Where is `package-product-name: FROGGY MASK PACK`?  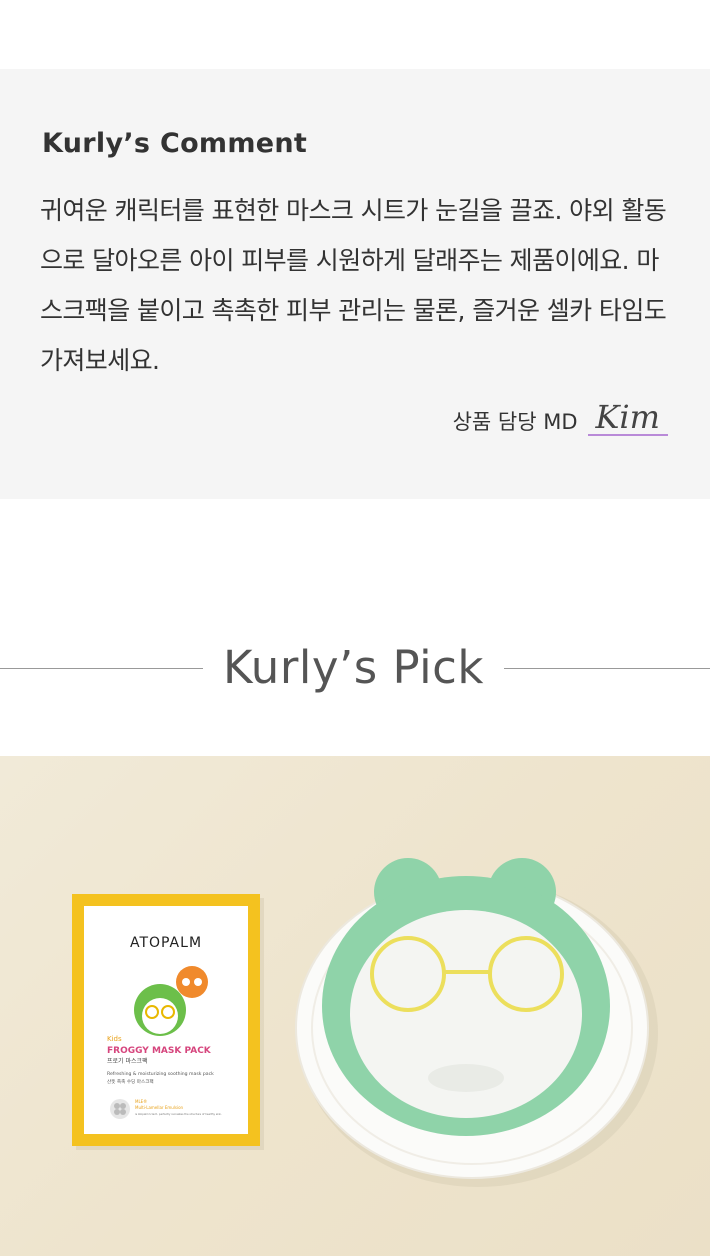
package-product-name: FROGGY MASK PACK is located at coordinates (159, 1051).